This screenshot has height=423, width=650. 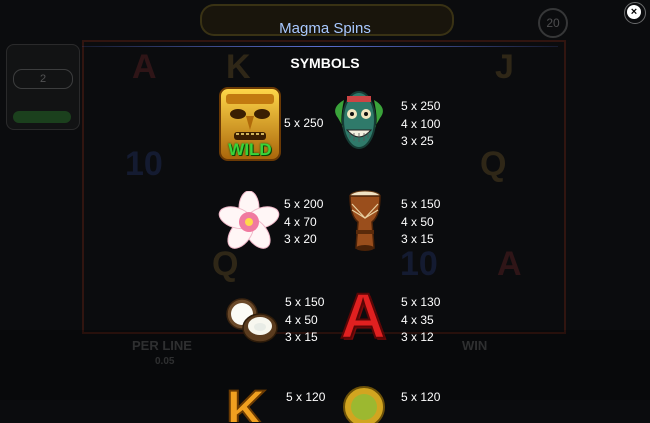 What do you see at coordinates (43, 79) in the screenshot?
I see `left-panel-value: 2` at bounding box center [43, 79].